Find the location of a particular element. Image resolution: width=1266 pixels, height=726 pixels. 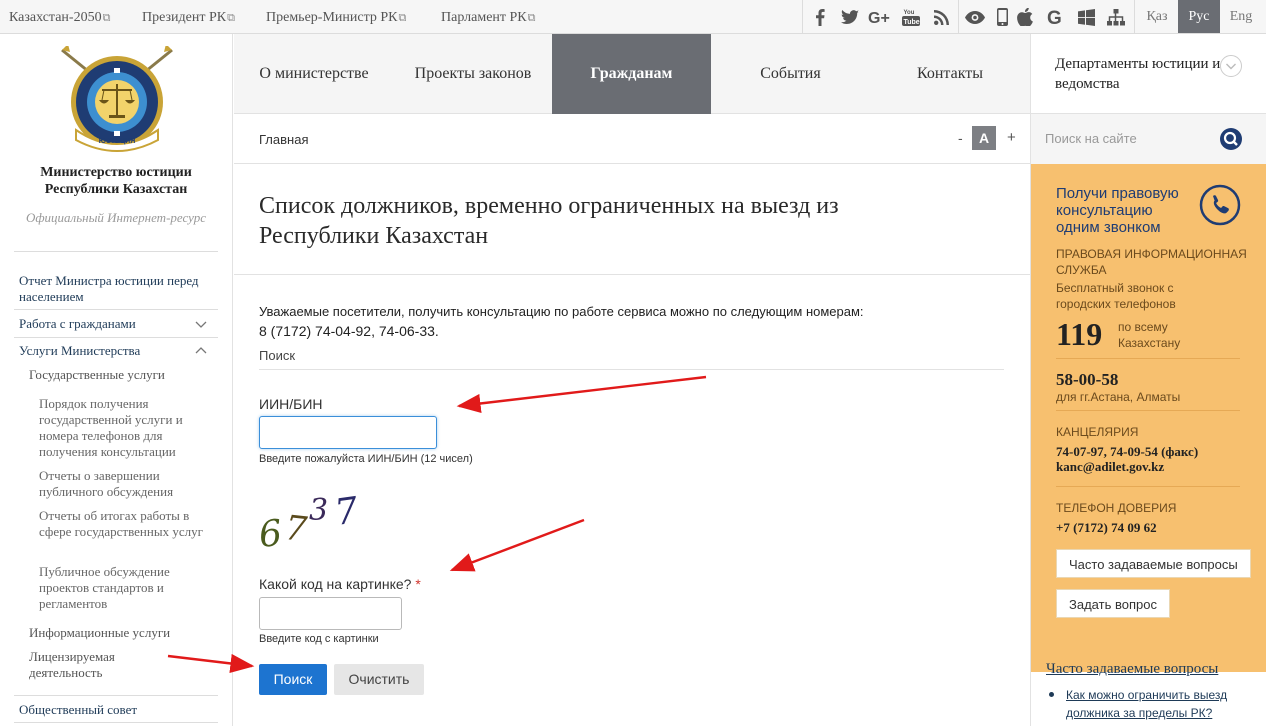

search-heading: Поиск is located at coordinates (277, 355).